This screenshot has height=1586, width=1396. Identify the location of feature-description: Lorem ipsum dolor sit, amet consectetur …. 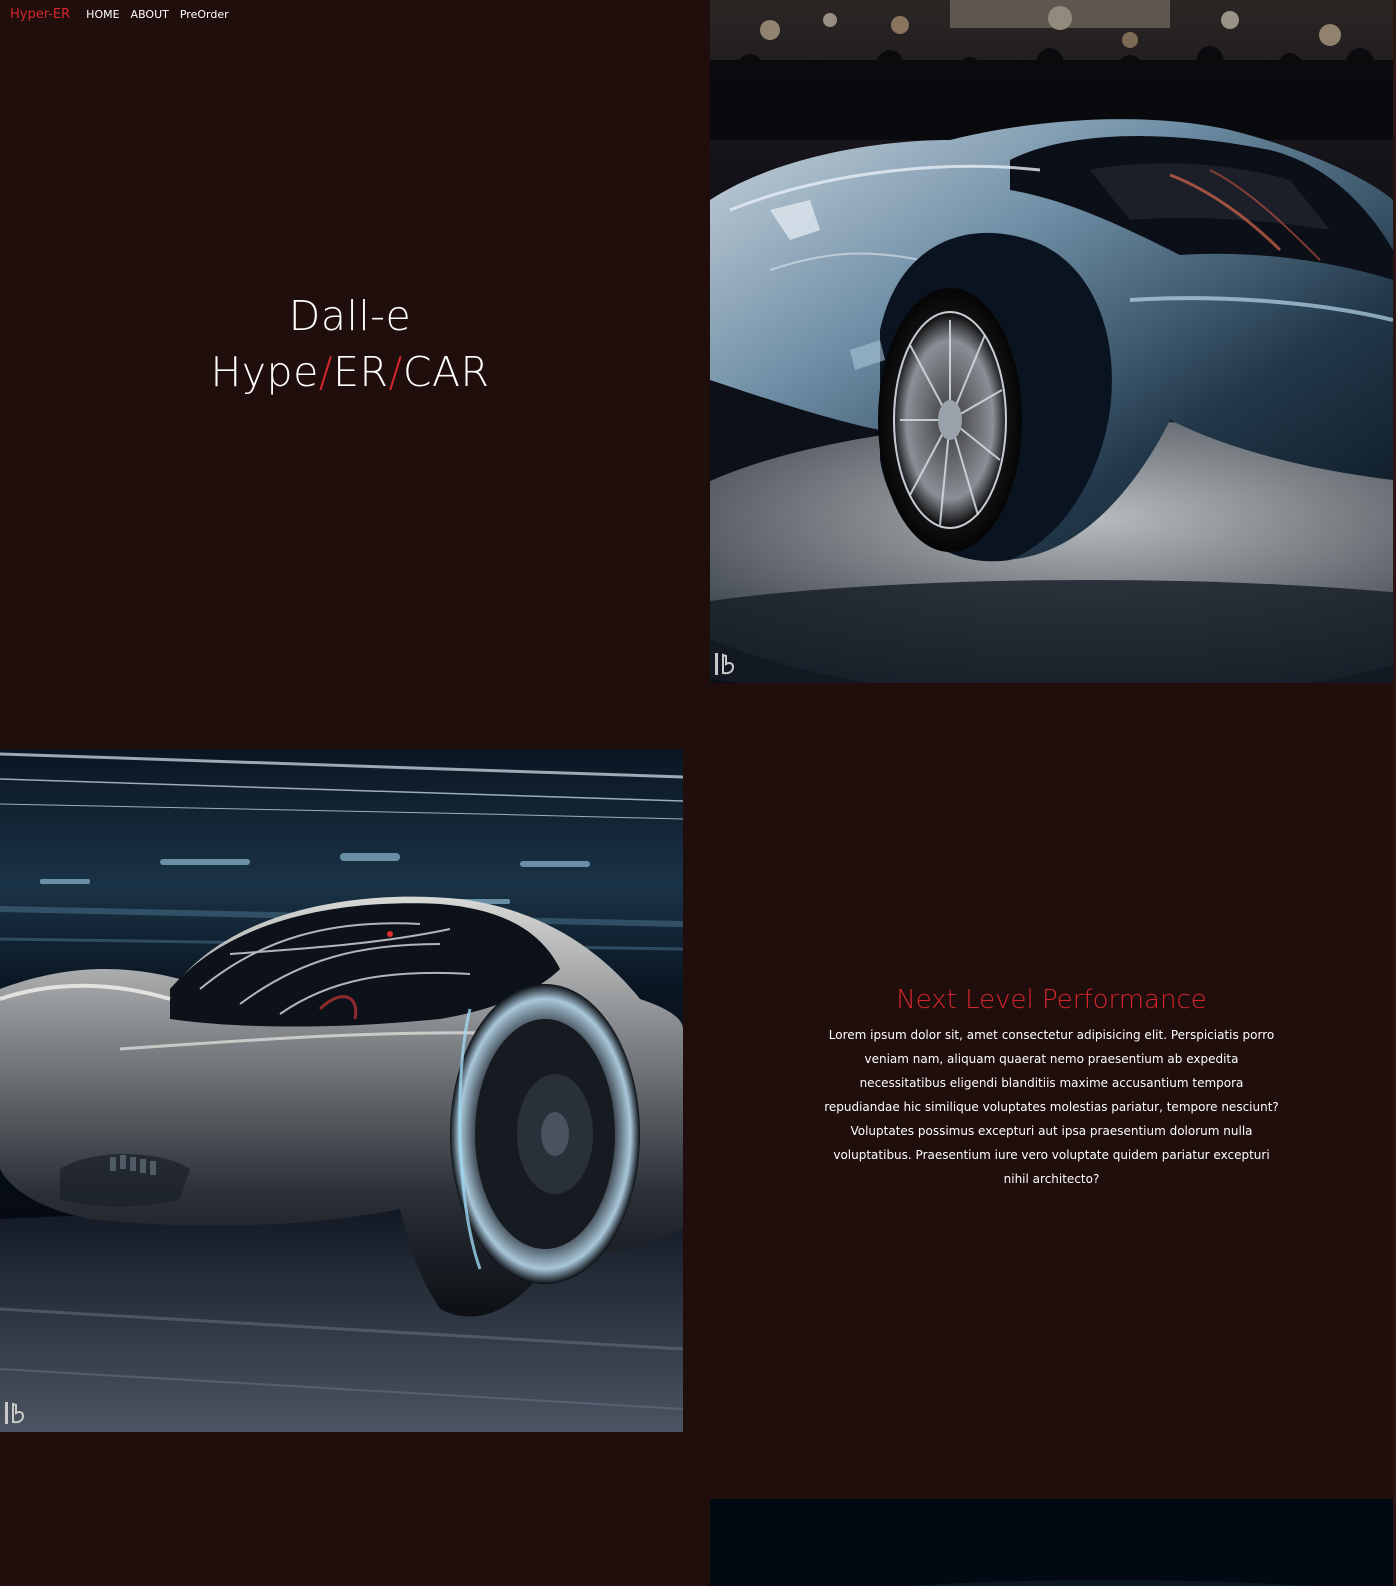
(1051, 1106).